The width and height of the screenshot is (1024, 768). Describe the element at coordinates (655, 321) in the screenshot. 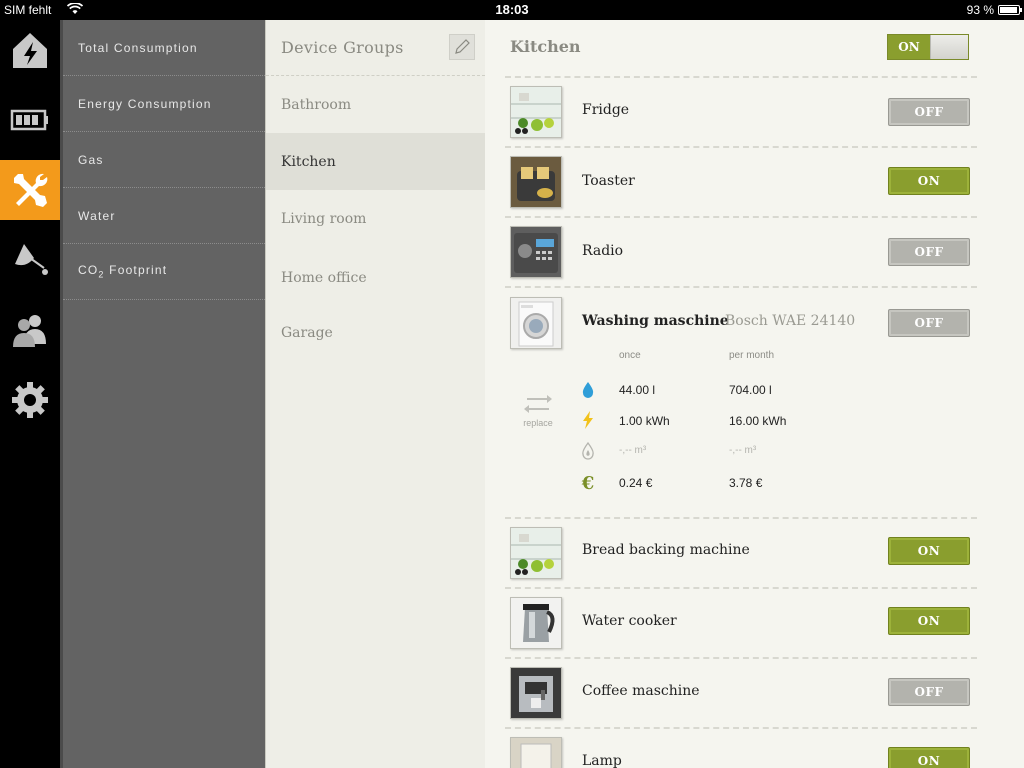

I see `device-name: Washing maschine` at that location.